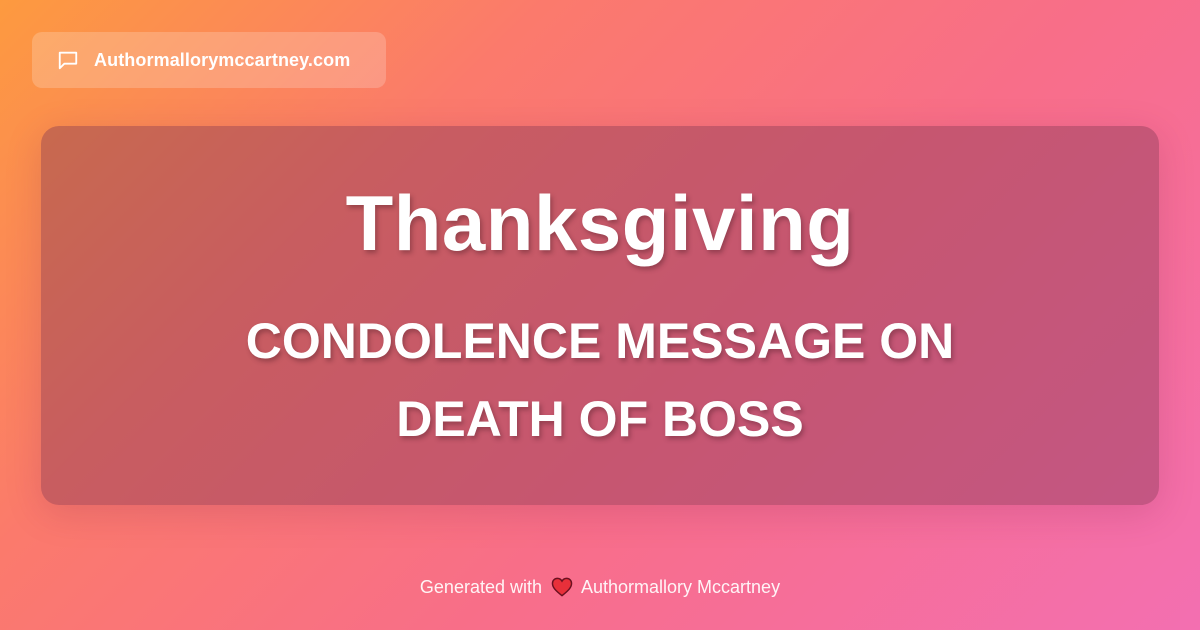 This screenshot has height=630, width=1200. Describe the element at coordinates (562, 587) in the screenshot. I see `heart-icon` at that location.